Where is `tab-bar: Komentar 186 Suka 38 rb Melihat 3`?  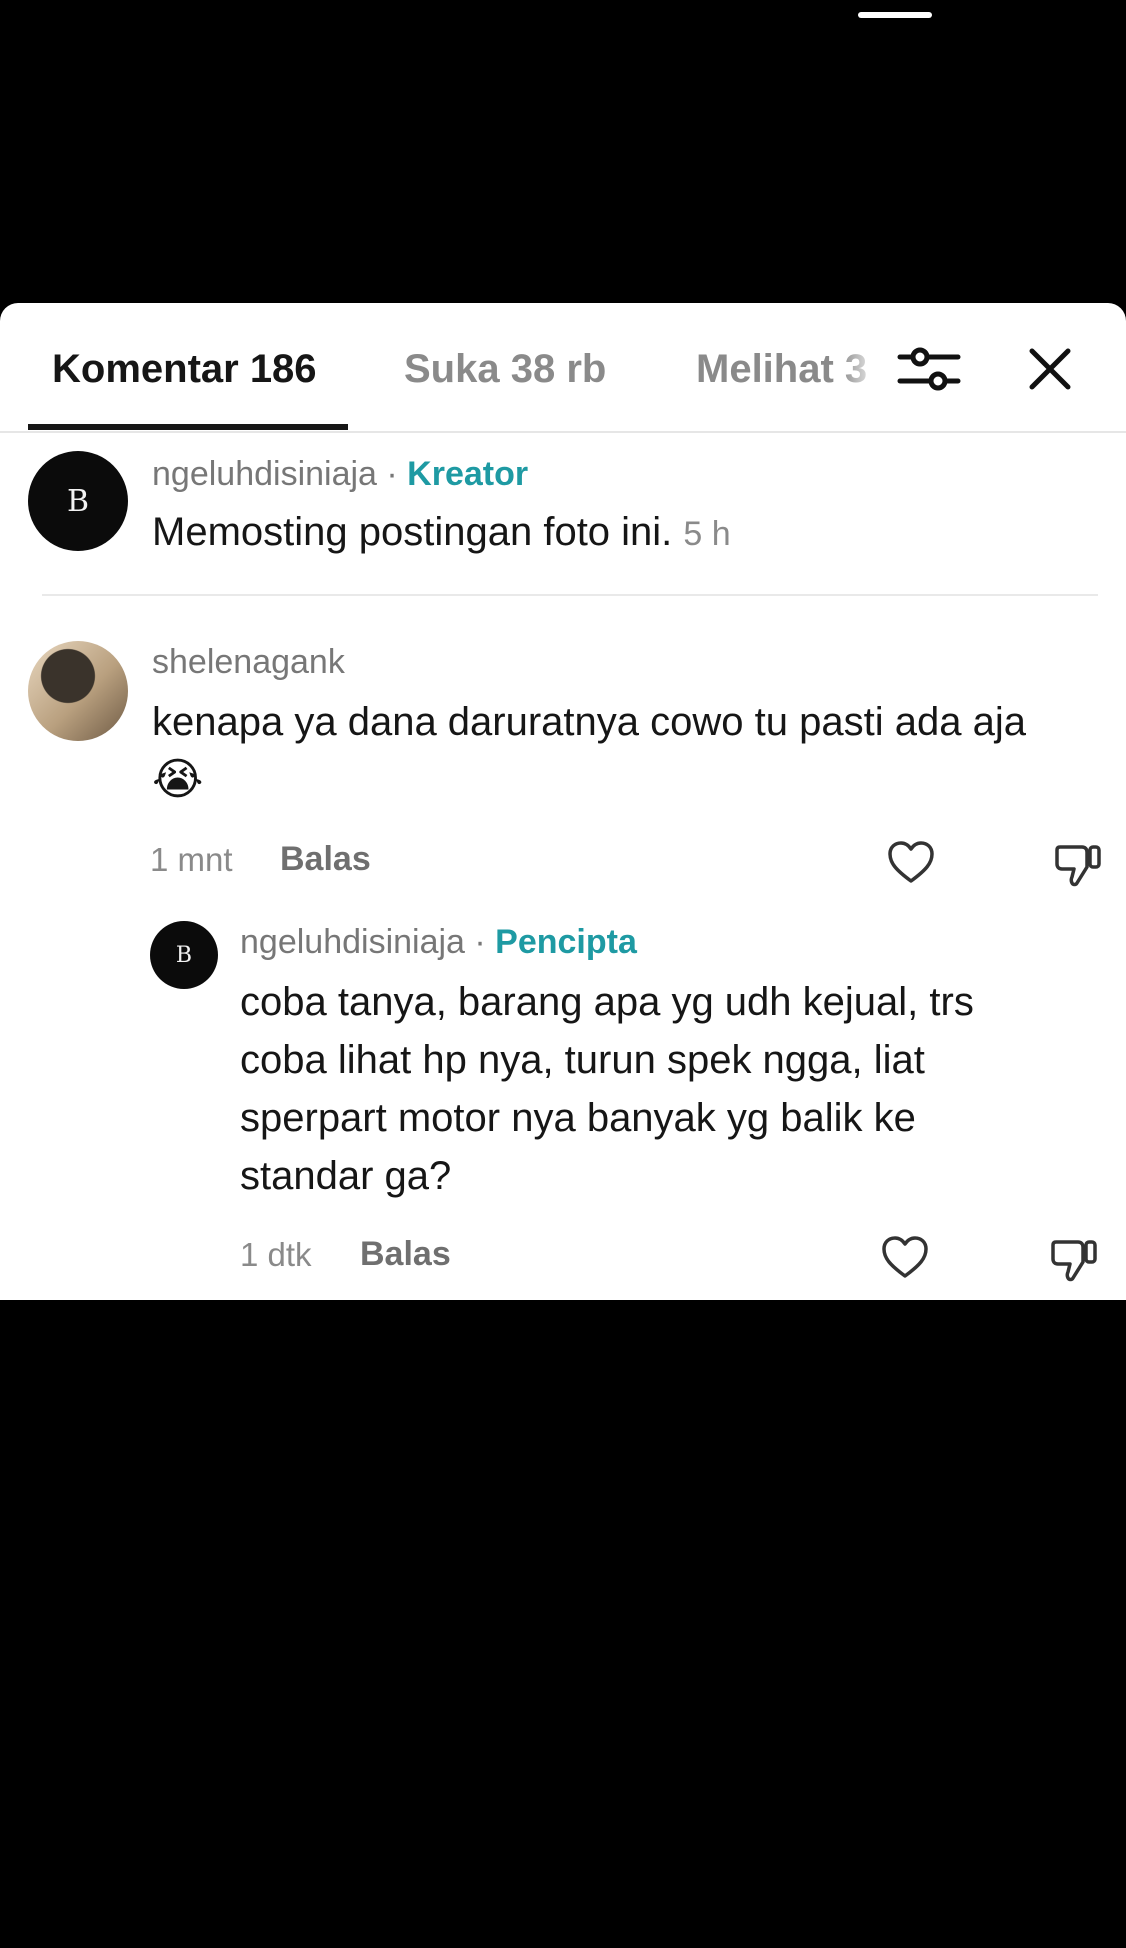
tab-bar: Komentar 186 Suka 38 rb Melihat 3 is located at coordinates (563, 368).